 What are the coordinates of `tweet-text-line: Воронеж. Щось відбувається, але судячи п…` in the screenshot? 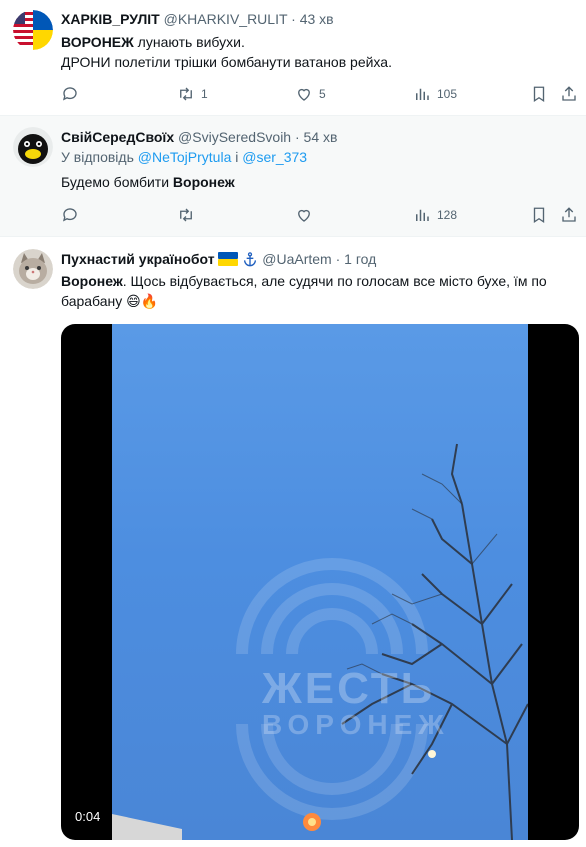 It's located at (319, 281).